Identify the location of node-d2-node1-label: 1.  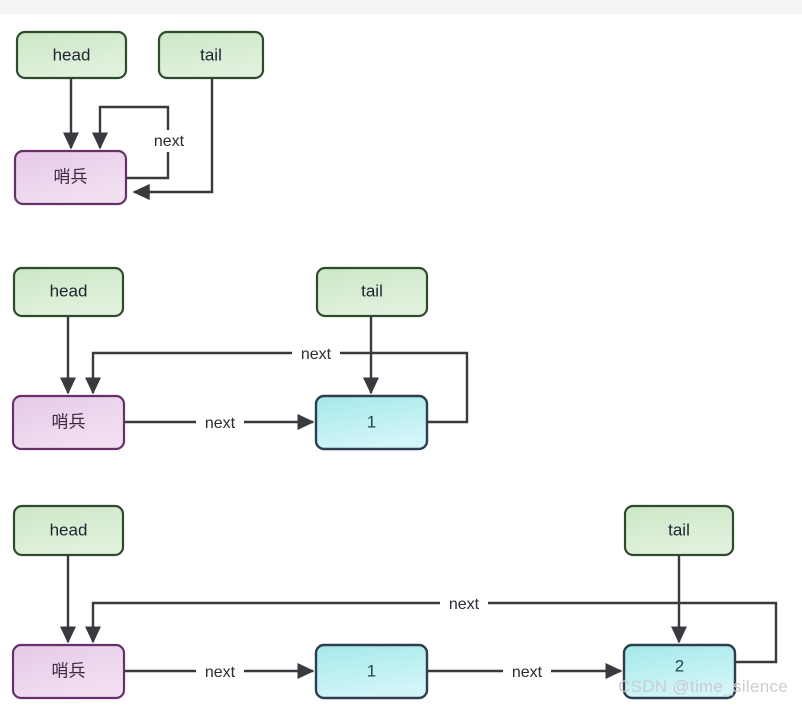
(371, 421).